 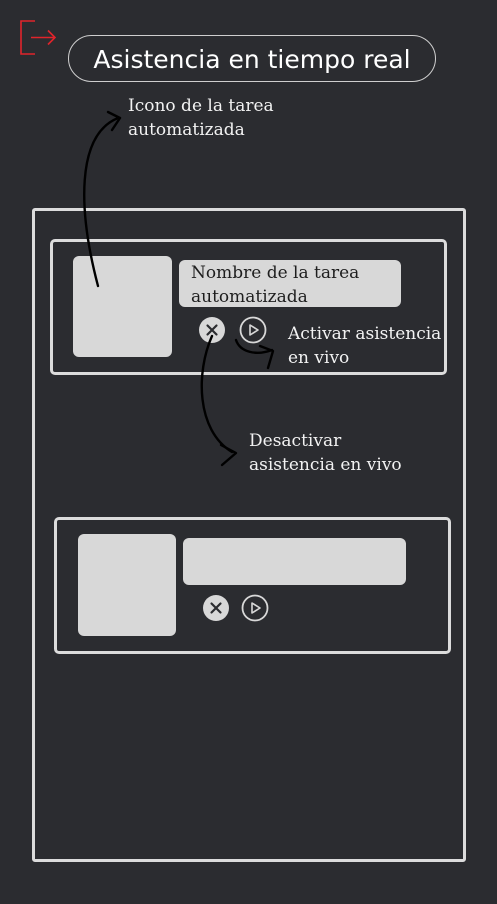 I want to click on task-name-line-1: Nombre de la tarea, so click(x=275, y=273).